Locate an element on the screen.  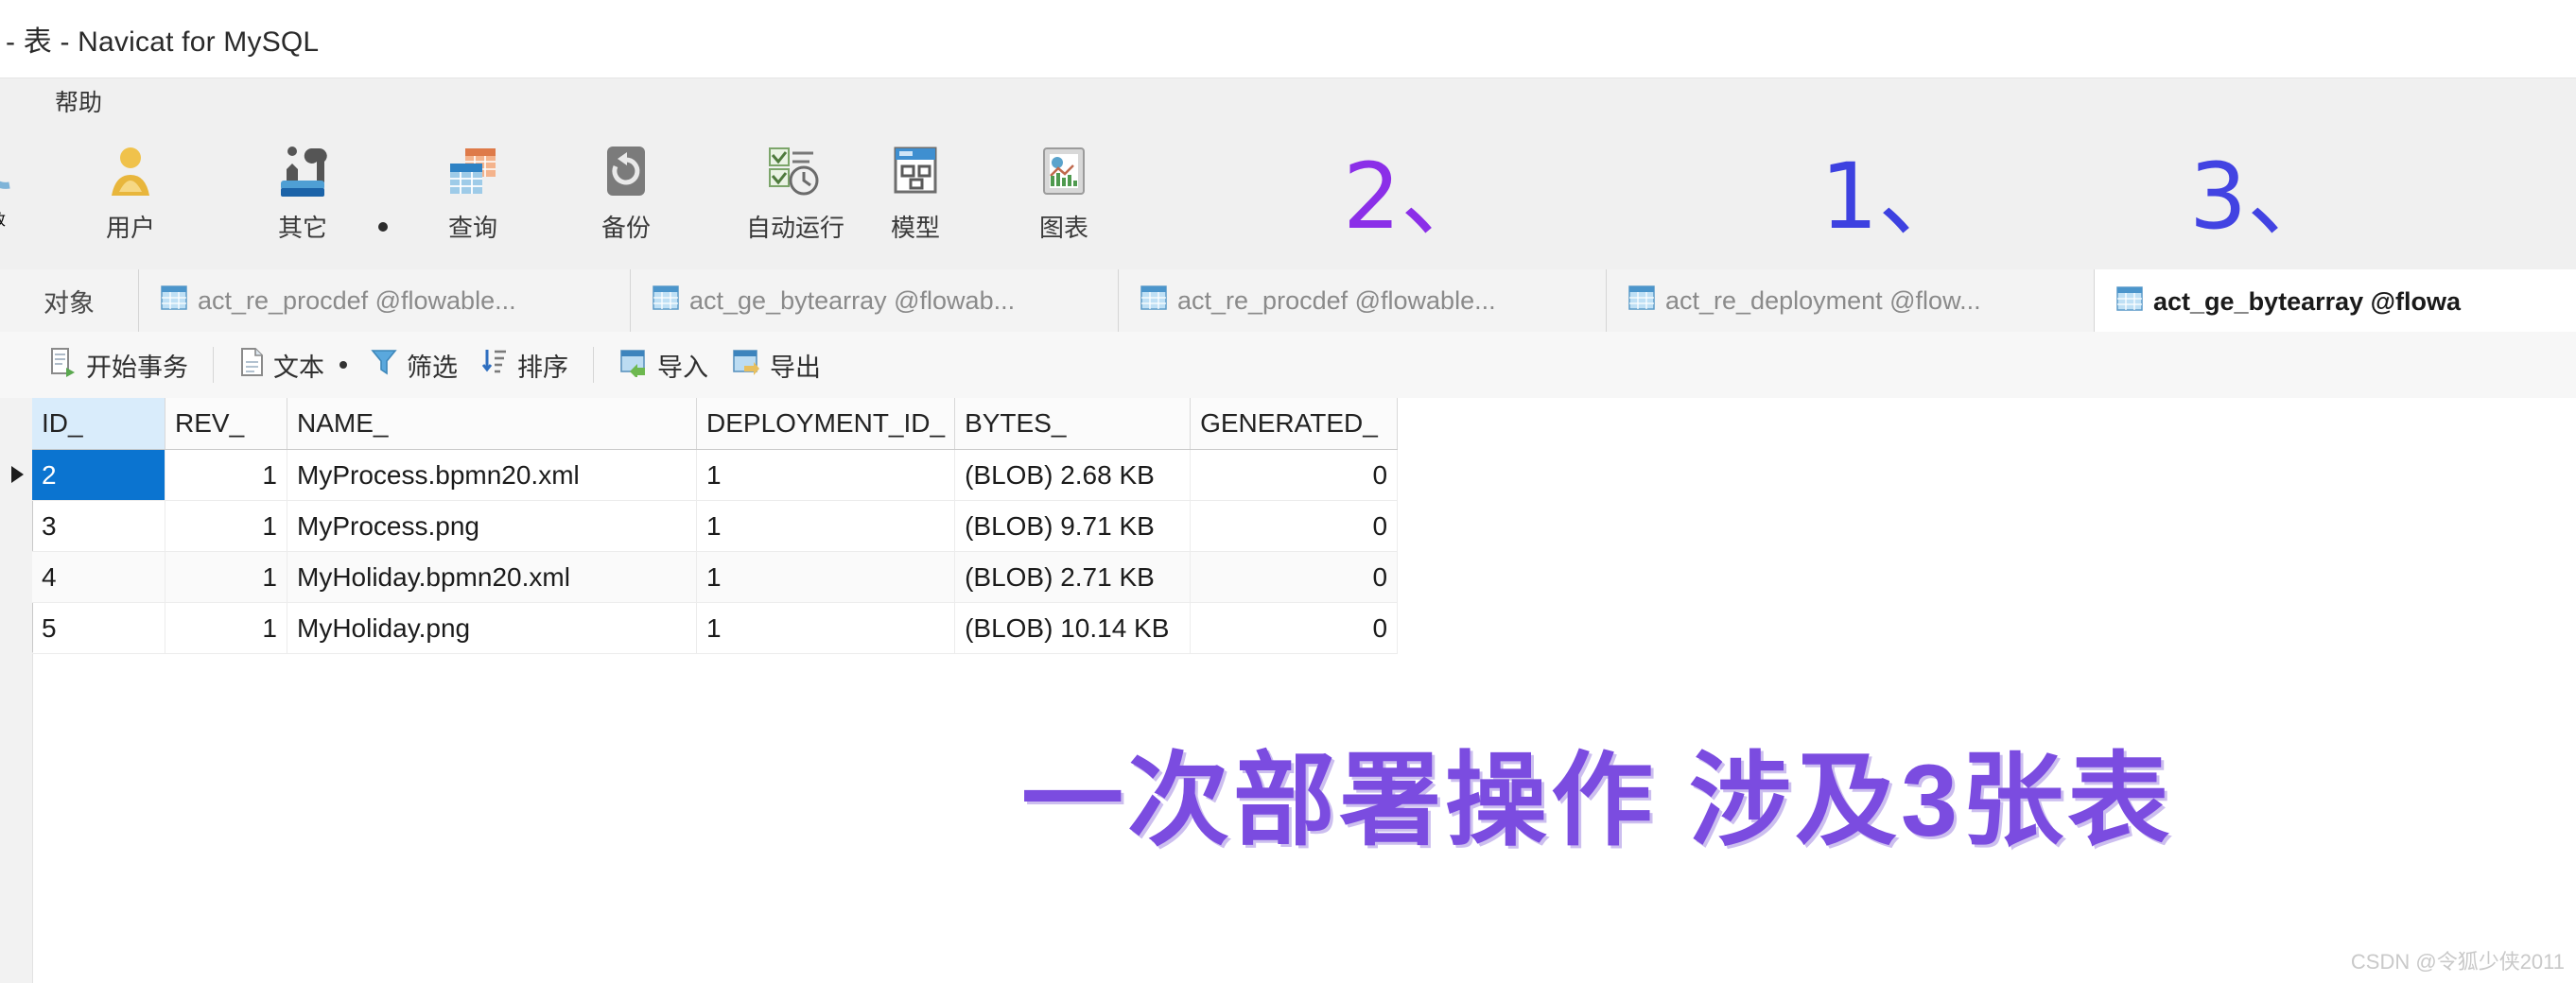
toolbar-divider is located at coordinates (213, 365).